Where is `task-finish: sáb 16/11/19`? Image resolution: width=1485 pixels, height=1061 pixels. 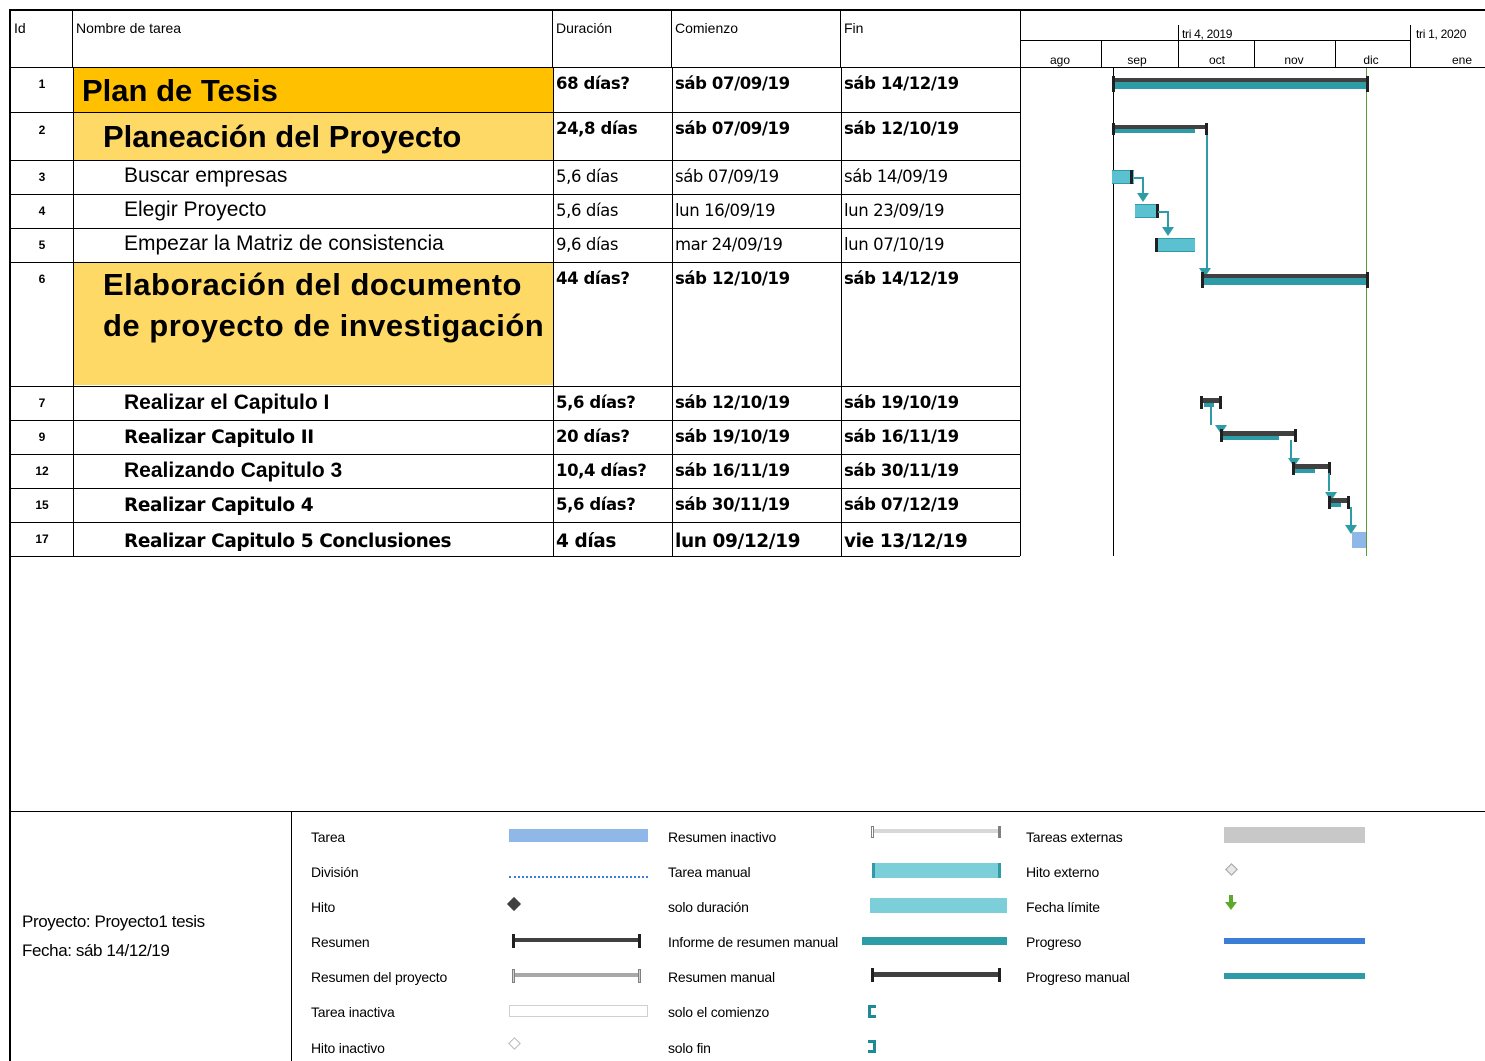 task-finish: sáb 16/11/19 is located at coordinates (900, 433).